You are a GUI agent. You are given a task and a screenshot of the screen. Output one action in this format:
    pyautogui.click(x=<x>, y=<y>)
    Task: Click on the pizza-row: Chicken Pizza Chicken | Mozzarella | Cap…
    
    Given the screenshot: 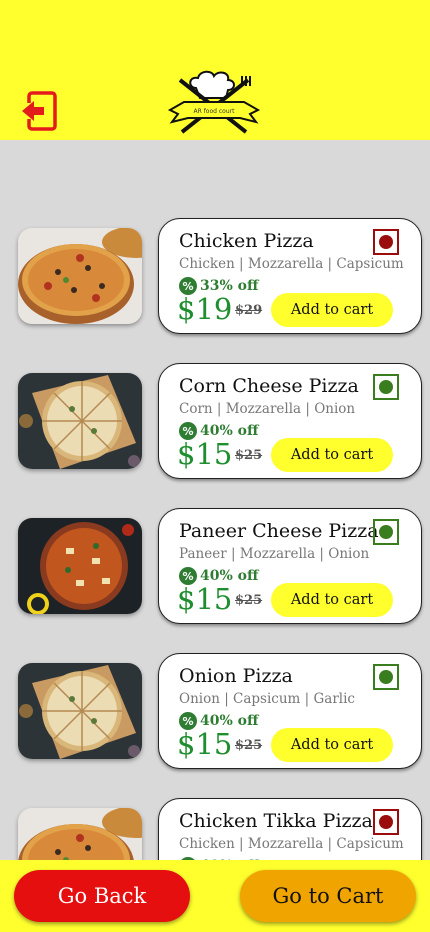 What is the action you would take?
    pyautogui.click(x=215, y=278)
    